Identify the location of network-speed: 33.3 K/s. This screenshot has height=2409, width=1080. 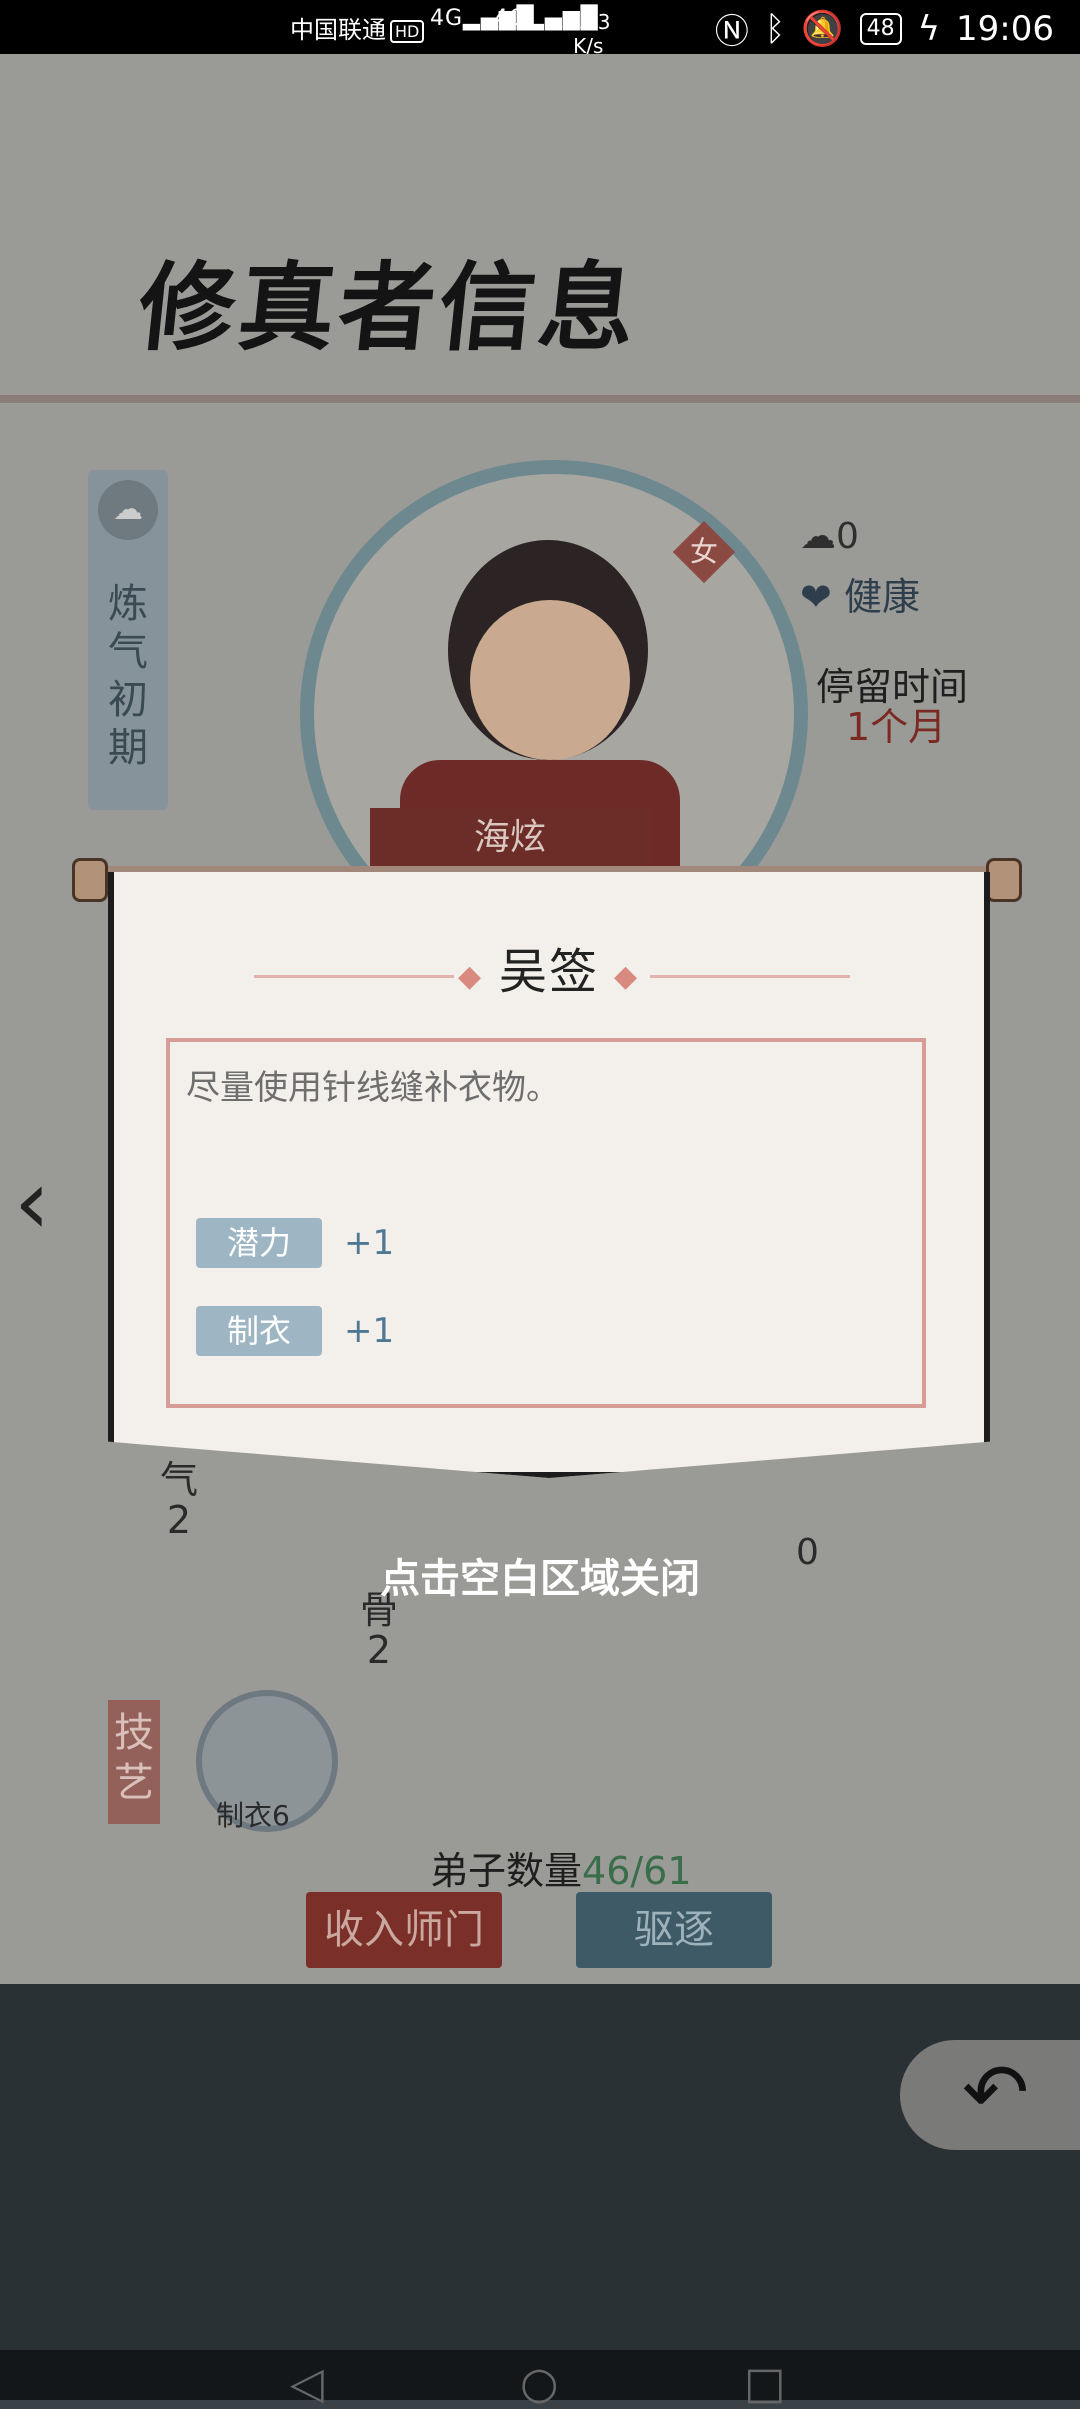
(588, 34).